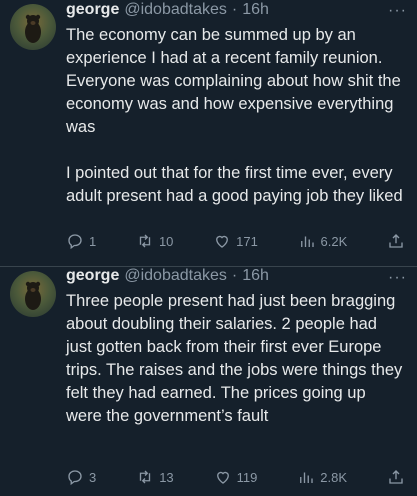  What do you see at coordinates (93, 477) in the screenshot?
I see `reply-count: 3` at bounding box center [93, 477].